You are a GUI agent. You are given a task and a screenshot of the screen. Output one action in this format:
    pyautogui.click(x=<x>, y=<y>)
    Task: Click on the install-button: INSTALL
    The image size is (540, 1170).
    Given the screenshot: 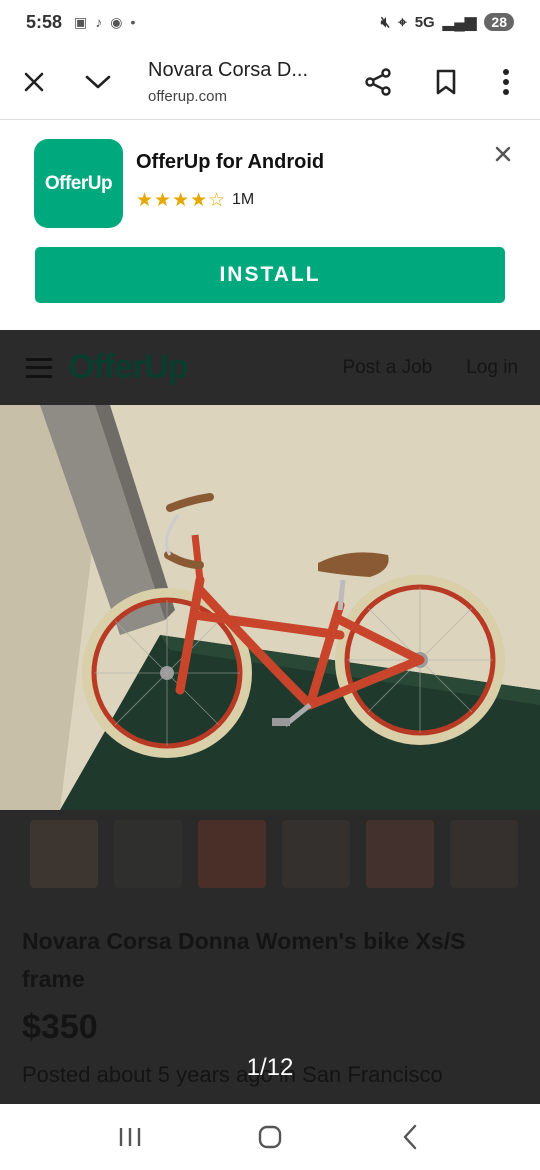 What is the action you would take?
    pyautogui.click(x=270, y=275)
    